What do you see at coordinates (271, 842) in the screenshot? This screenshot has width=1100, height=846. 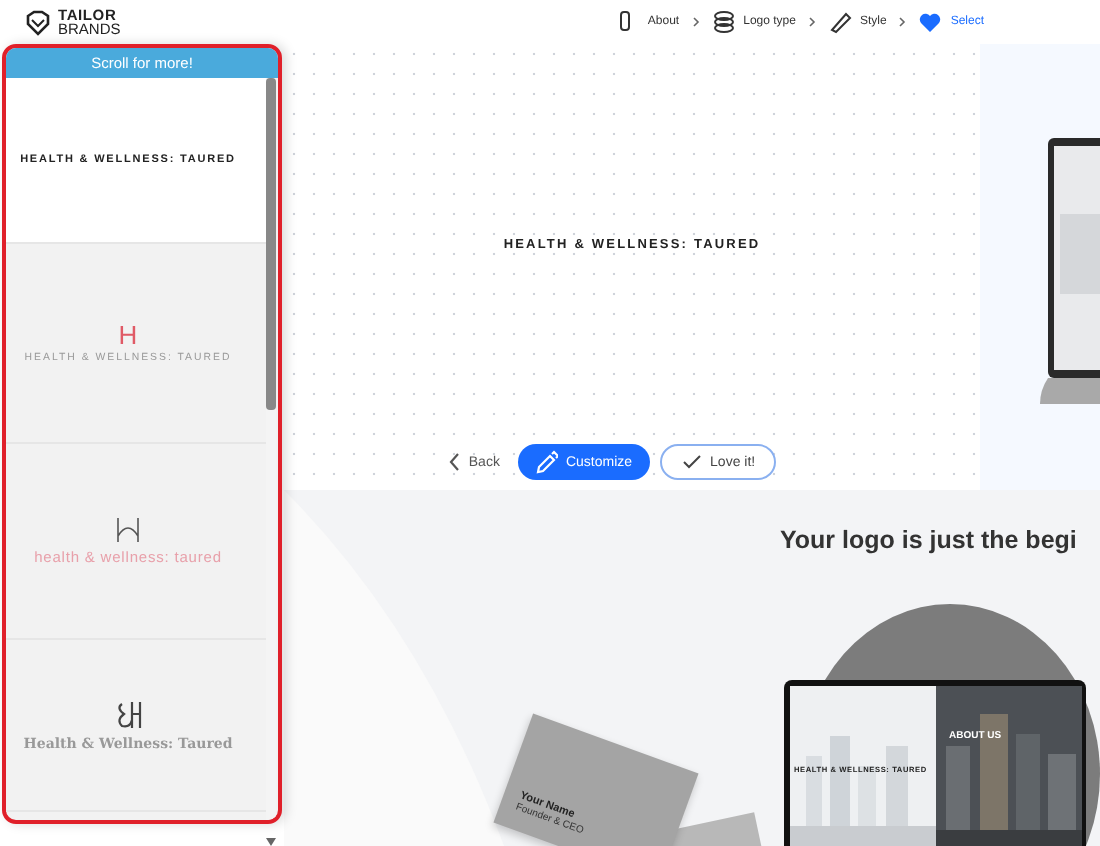 I see `scroll-down-icon` at bounding box center [271, 842].